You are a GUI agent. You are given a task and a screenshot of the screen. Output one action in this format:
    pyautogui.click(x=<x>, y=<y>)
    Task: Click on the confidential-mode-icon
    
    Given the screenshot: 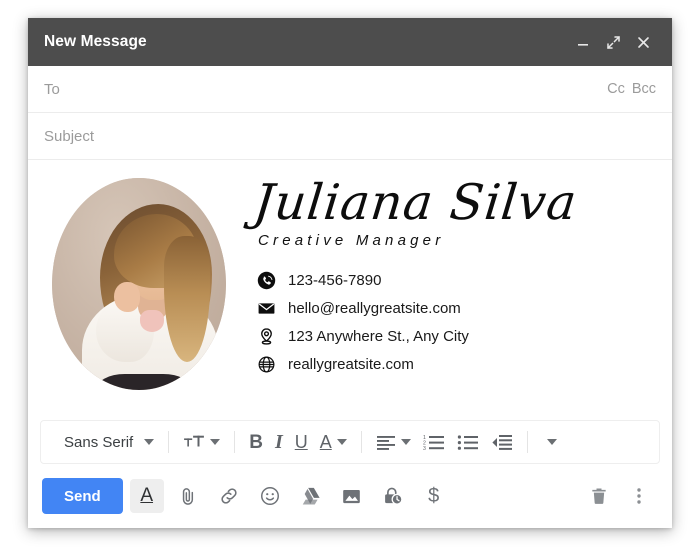 What is the action you would take?
    pyautogui.click(x=393, y=496)
    